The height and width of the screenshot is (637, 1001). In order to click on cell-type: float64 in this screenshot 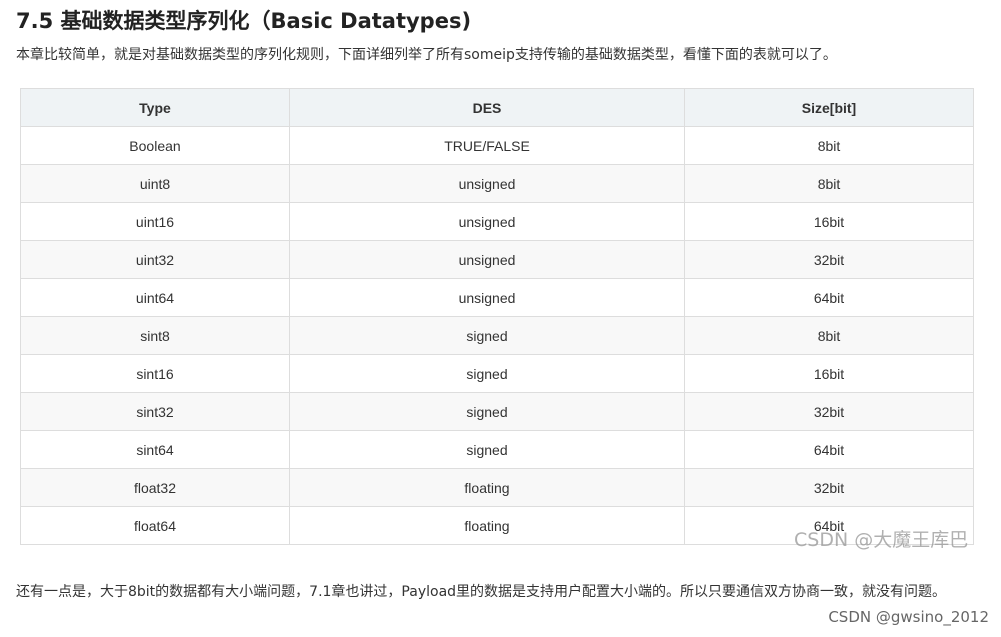, I will do `click(155, 525)`.